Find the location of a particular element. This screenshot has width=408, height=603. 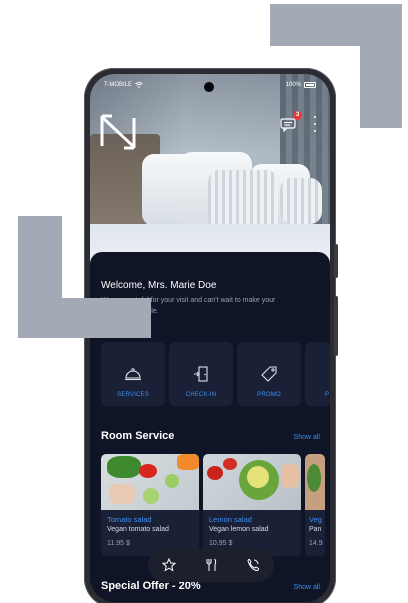

room-service-header: Room Service Show all is located at coordinates (210, 436).